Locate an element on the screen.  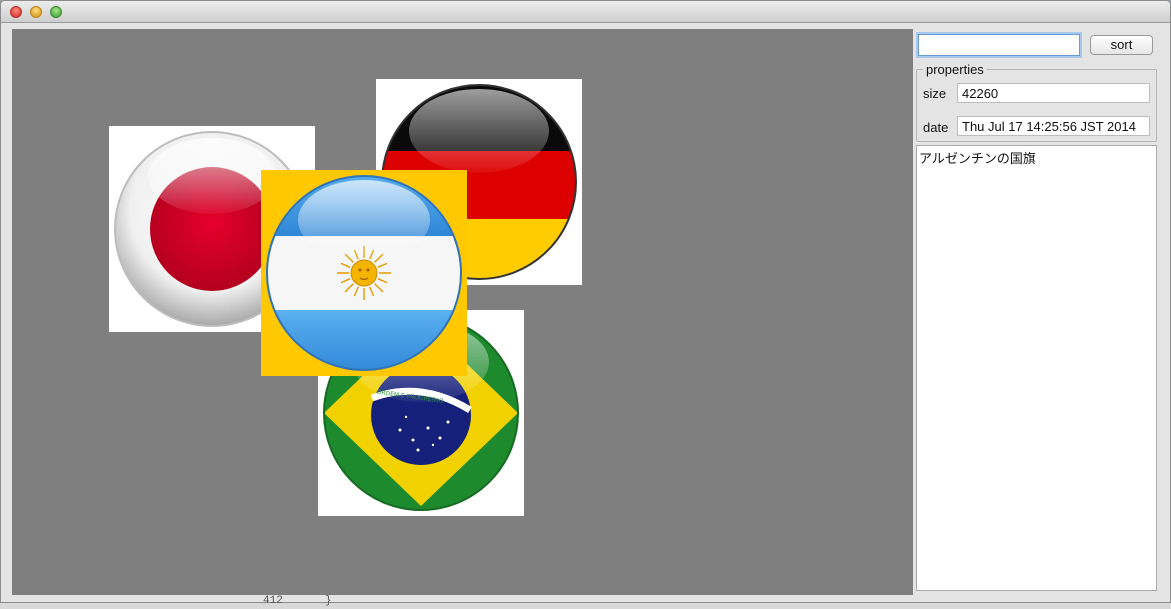
size-label: size is located at coordinates (935, 93).